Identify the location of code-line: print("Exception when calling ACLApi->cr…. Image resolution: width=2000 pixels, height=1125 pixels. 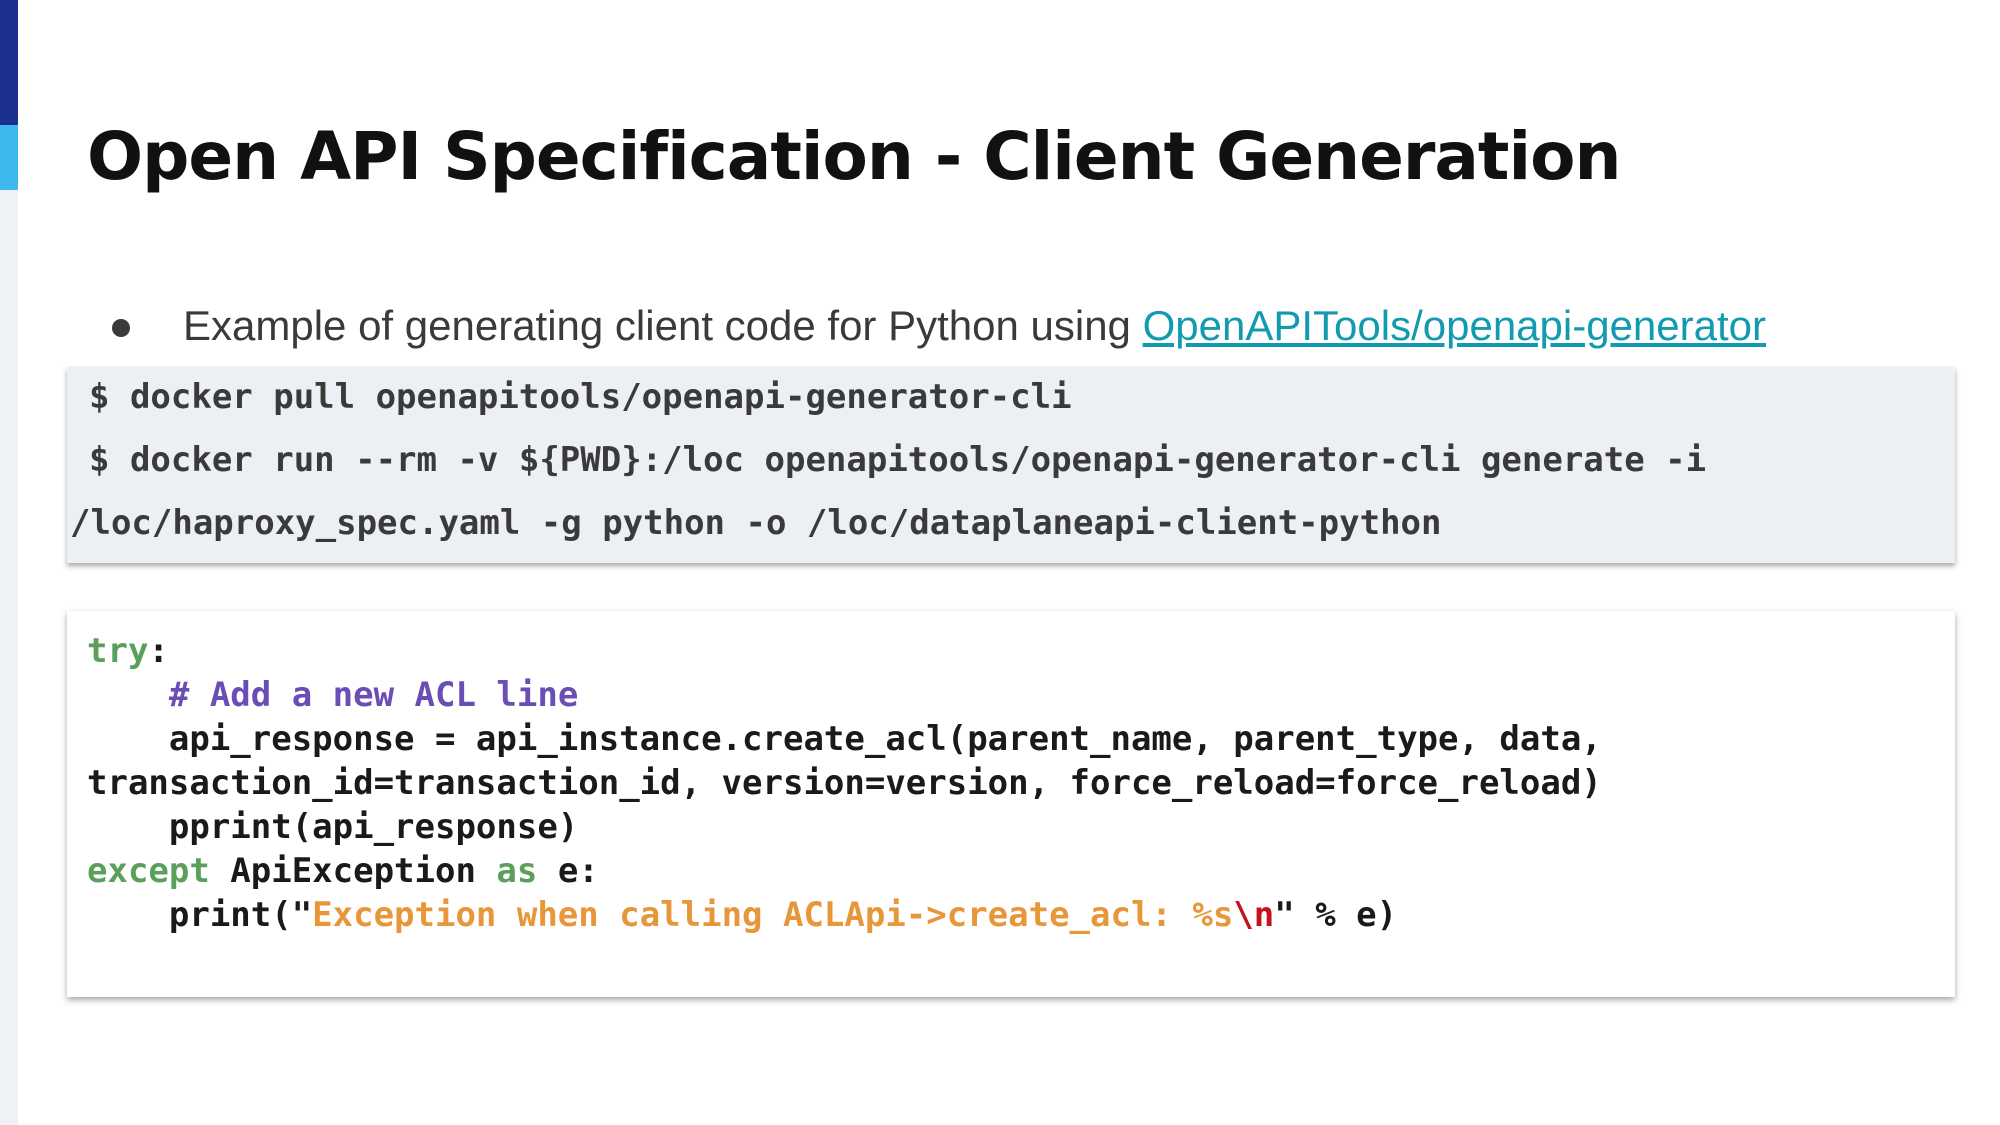
(742, 915).